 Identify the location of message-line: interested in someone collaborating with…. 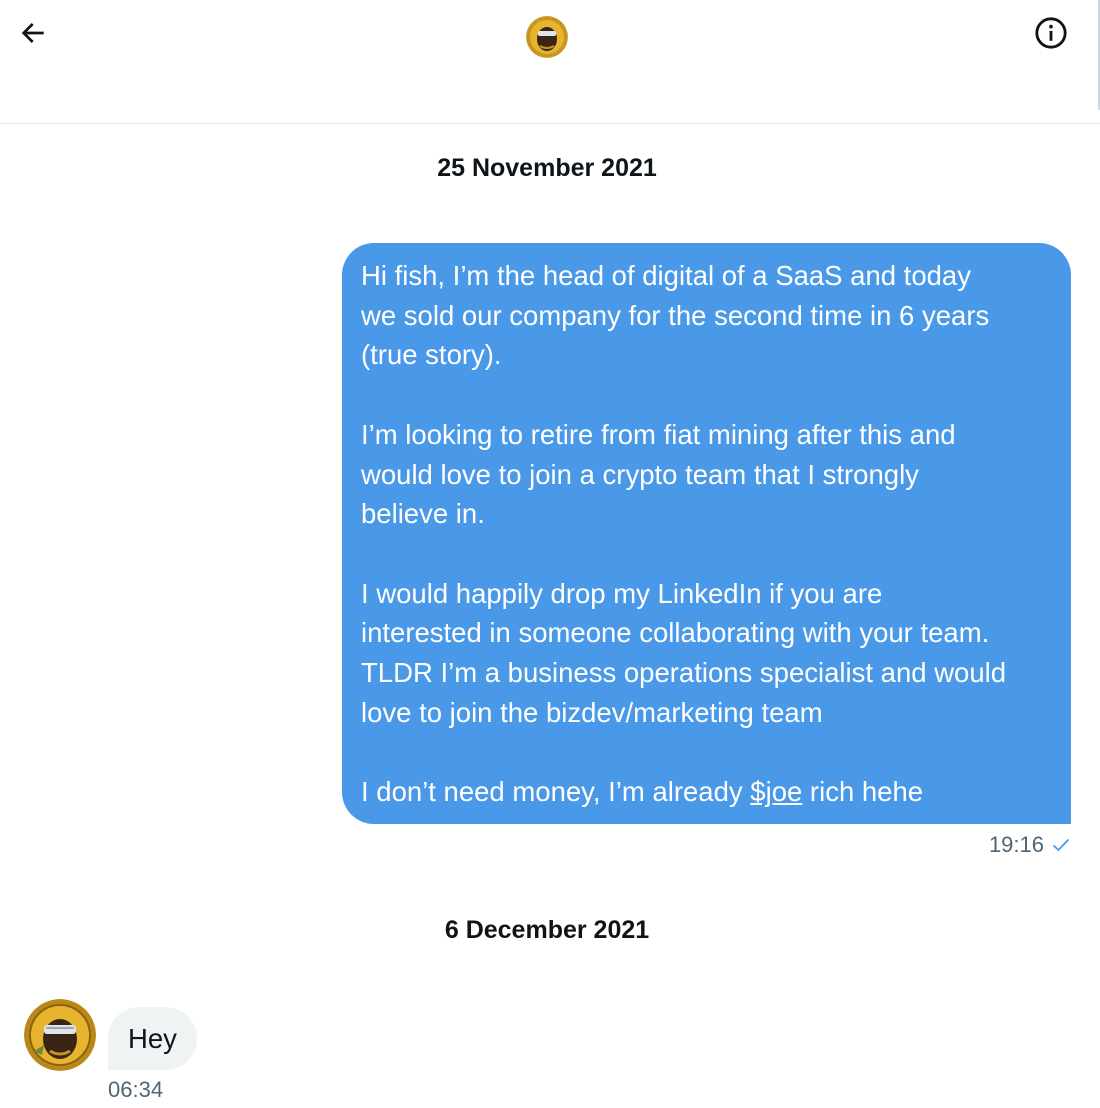
(675, 633).